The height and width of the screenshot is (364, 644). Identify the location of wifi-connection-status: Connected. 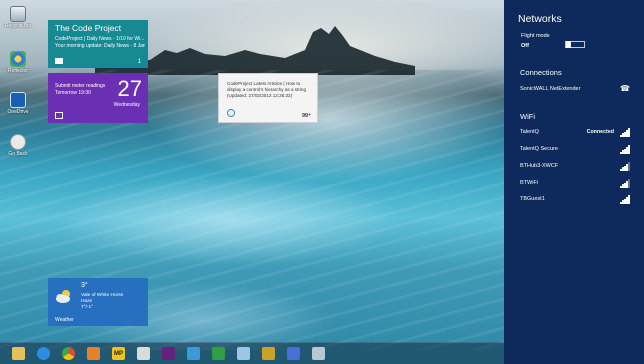
(600, 132).